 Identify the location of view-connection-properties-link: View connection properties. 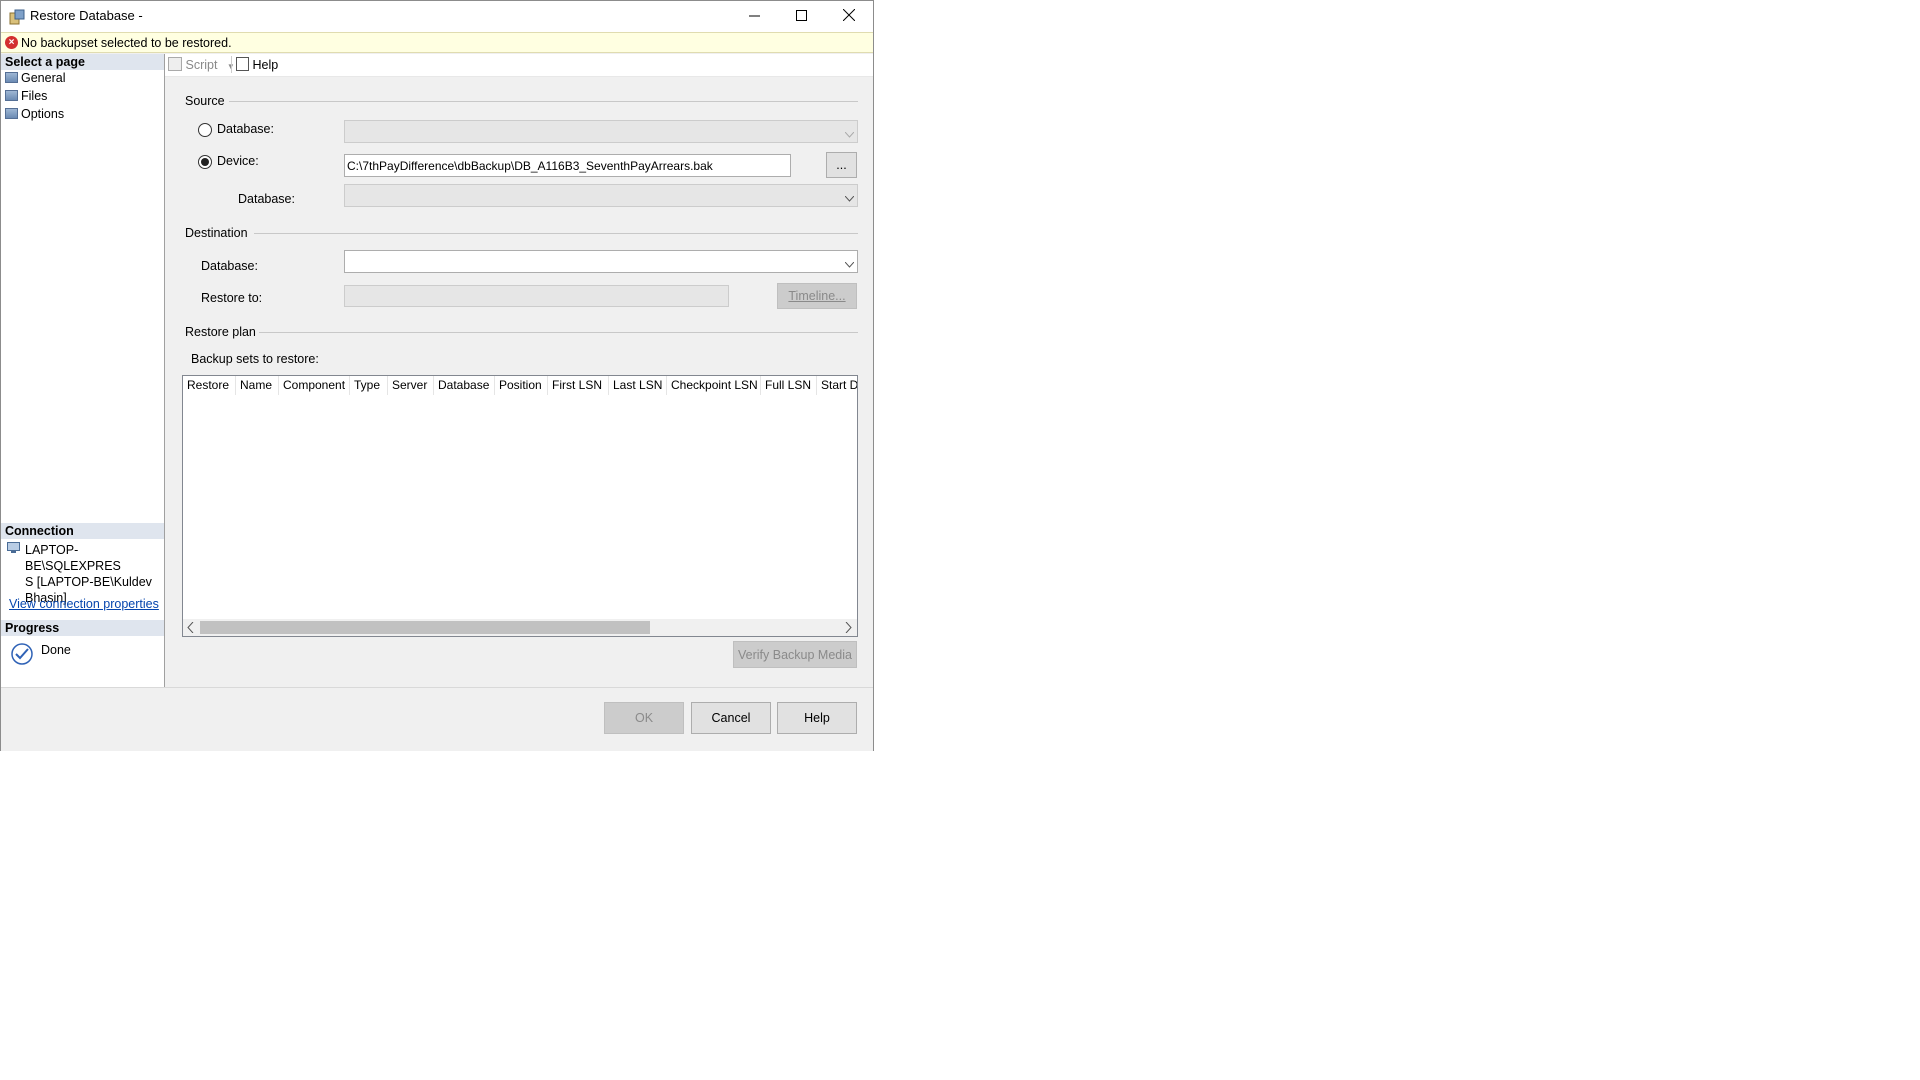
(84, 604).